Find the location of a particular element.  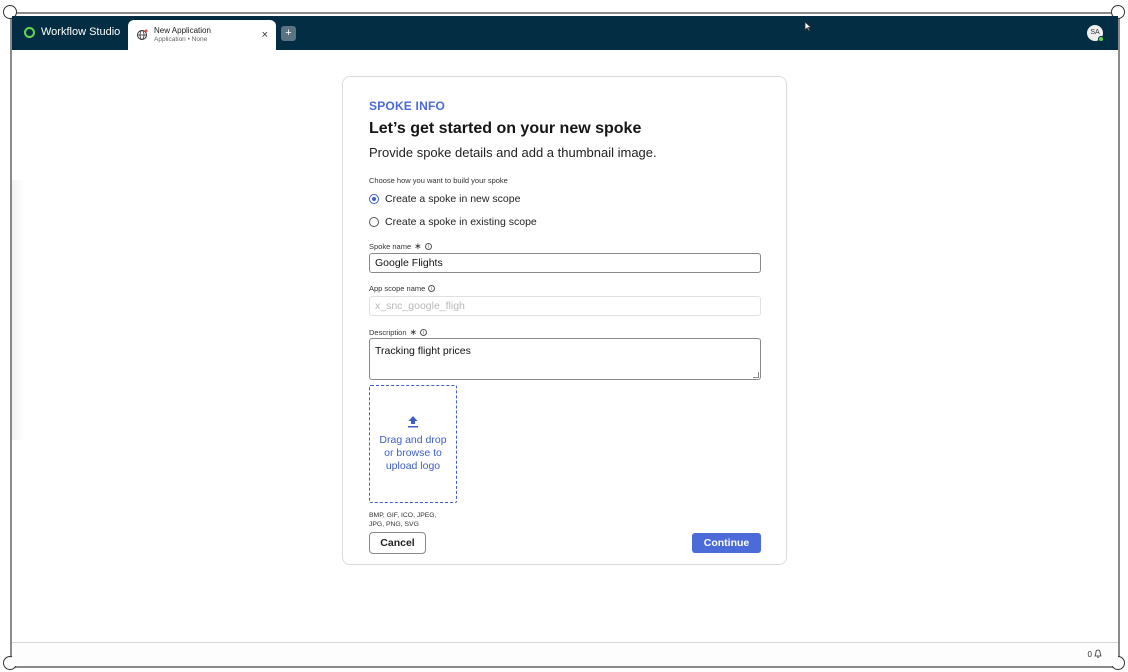

page-title: Let’s get started on your new spoke is located at coordinates (505, 128).